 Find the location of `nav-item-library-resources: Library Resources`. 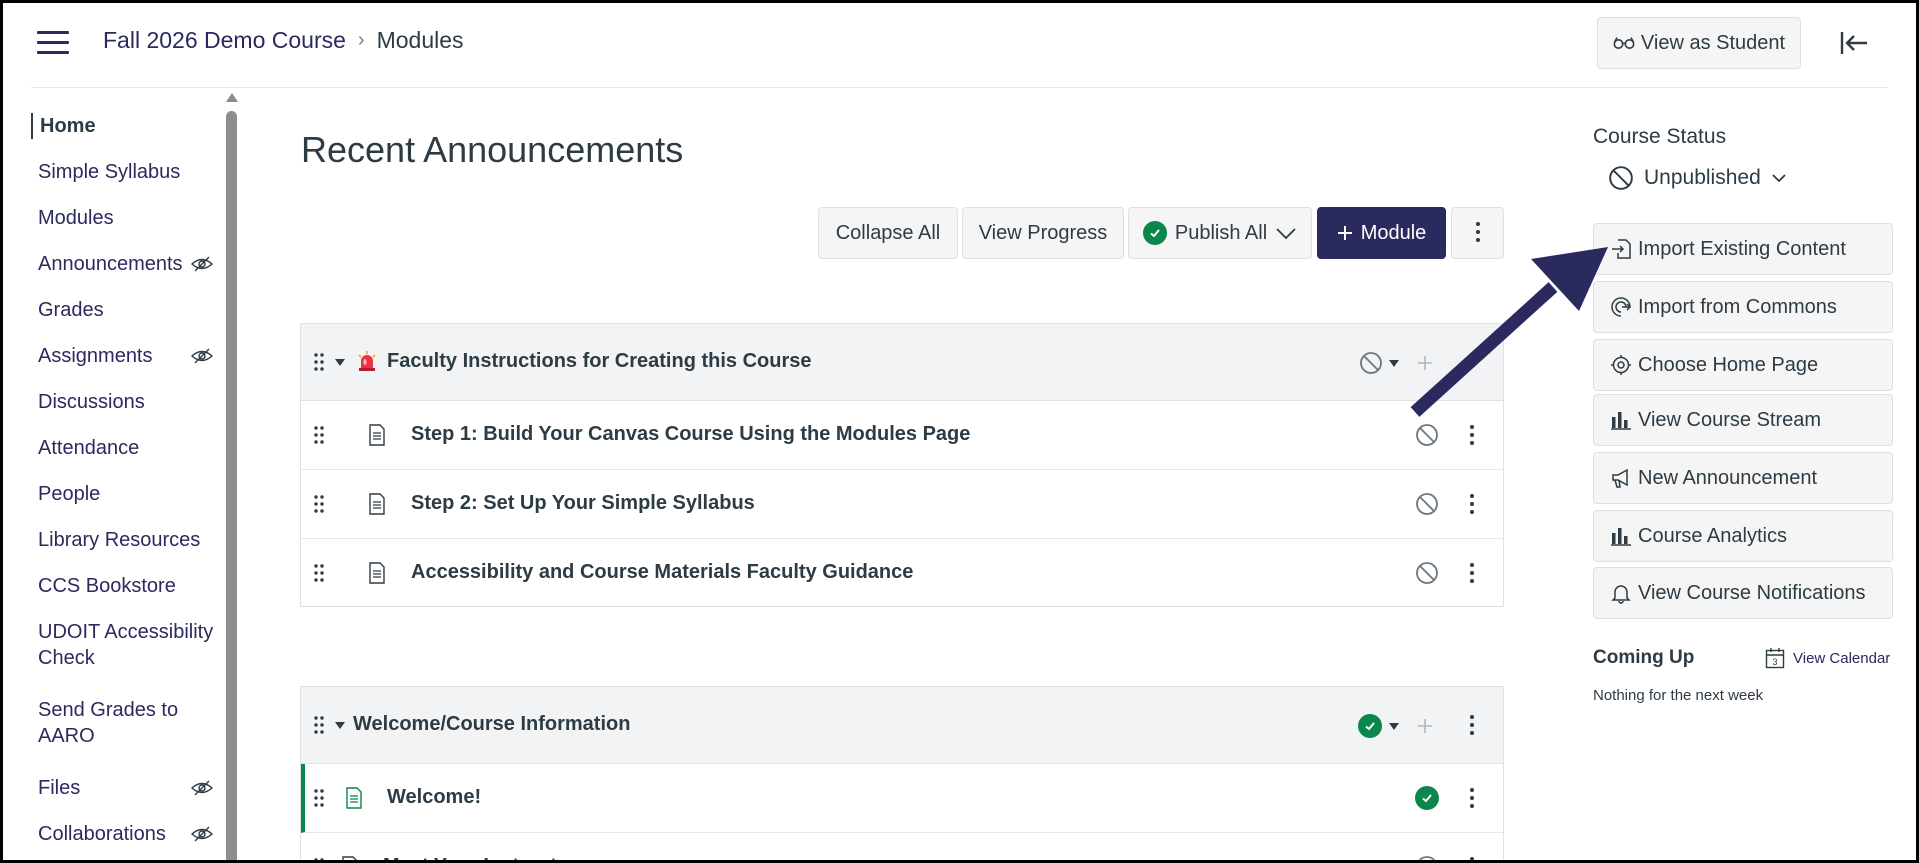

nav-item-library-resources: Library Resources is located at coordinates (124, 540).